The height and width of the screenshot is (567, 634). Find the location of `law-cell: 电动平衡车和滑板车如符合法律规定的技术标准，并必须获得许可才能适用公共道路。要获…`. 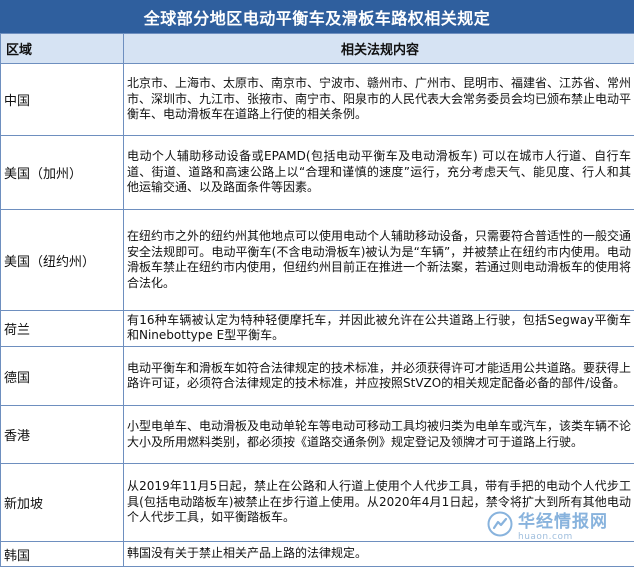

law-cell: 电动平衡车和滑板车如符合法律规定的技术标准，并必须获得许可才能适用公共道路。要获… is located at coordinates (378, 376).